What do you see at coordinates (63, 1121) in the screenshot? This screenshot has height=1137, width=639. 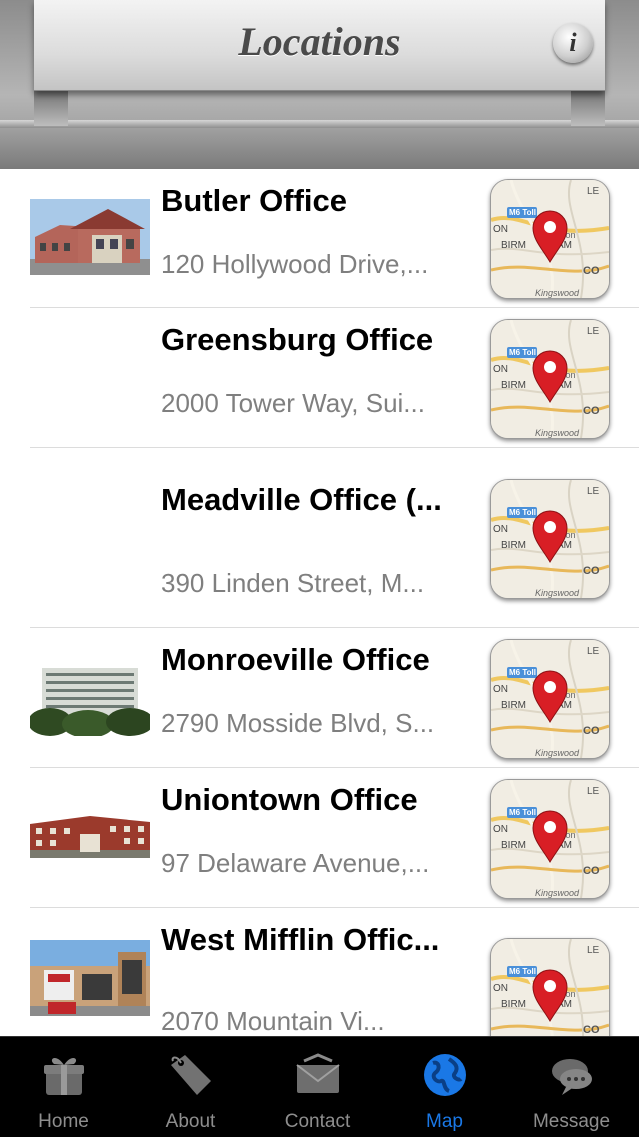 I see `tab-label: Home` at bounding box center [63, 1121].